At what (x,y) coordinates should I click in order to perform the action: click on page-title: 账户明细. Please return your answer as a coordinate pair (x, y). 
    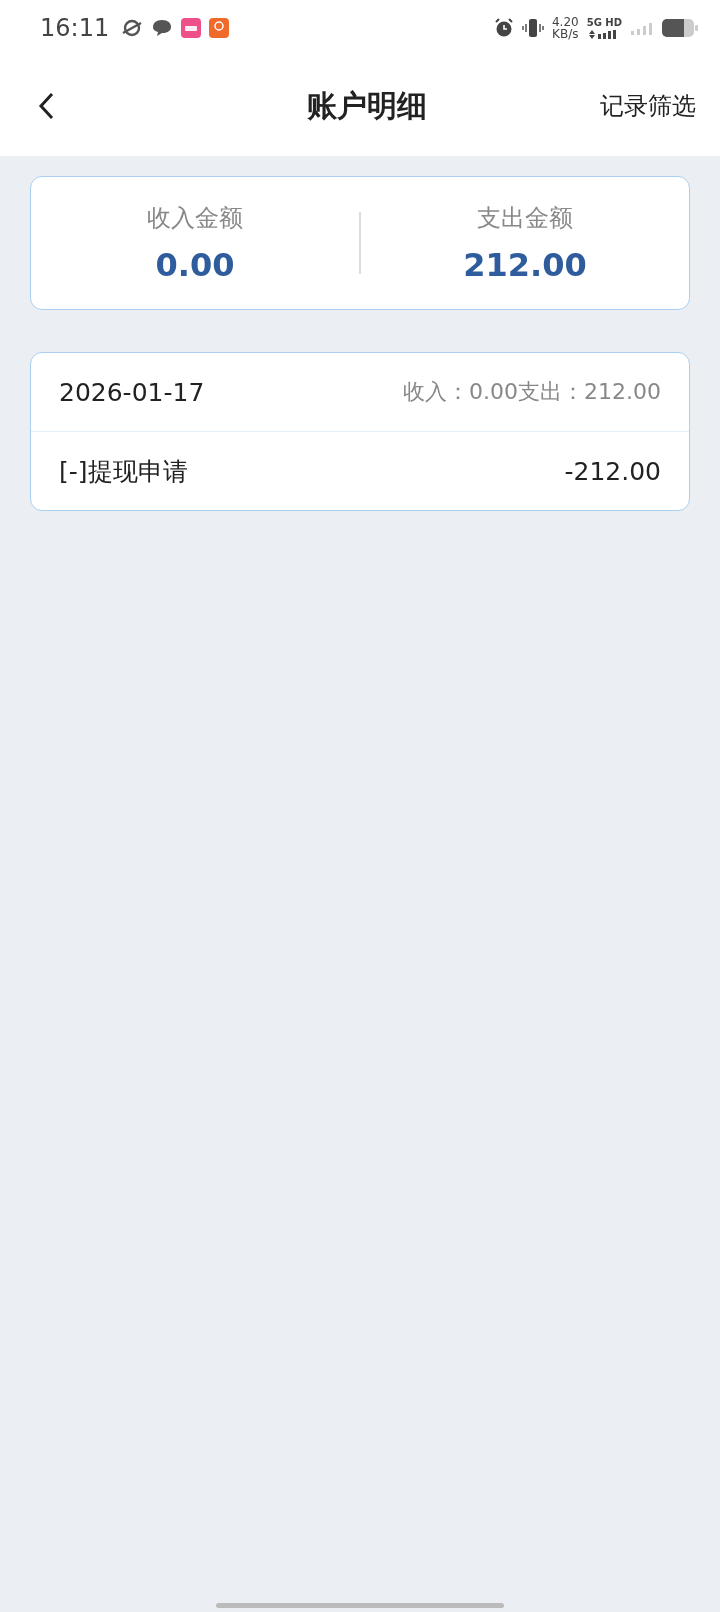
    Looking at the image, I should click on (367, 105).